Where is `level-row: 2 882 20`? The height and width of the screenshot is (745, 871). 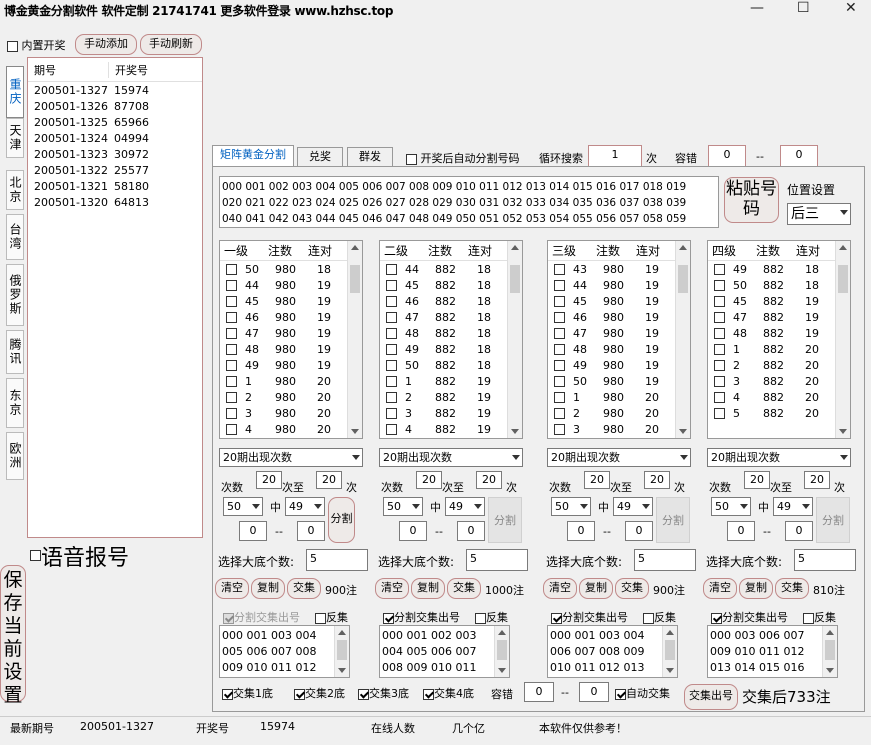
level-row: 2 882 20 is located at coordinates (779, 365).